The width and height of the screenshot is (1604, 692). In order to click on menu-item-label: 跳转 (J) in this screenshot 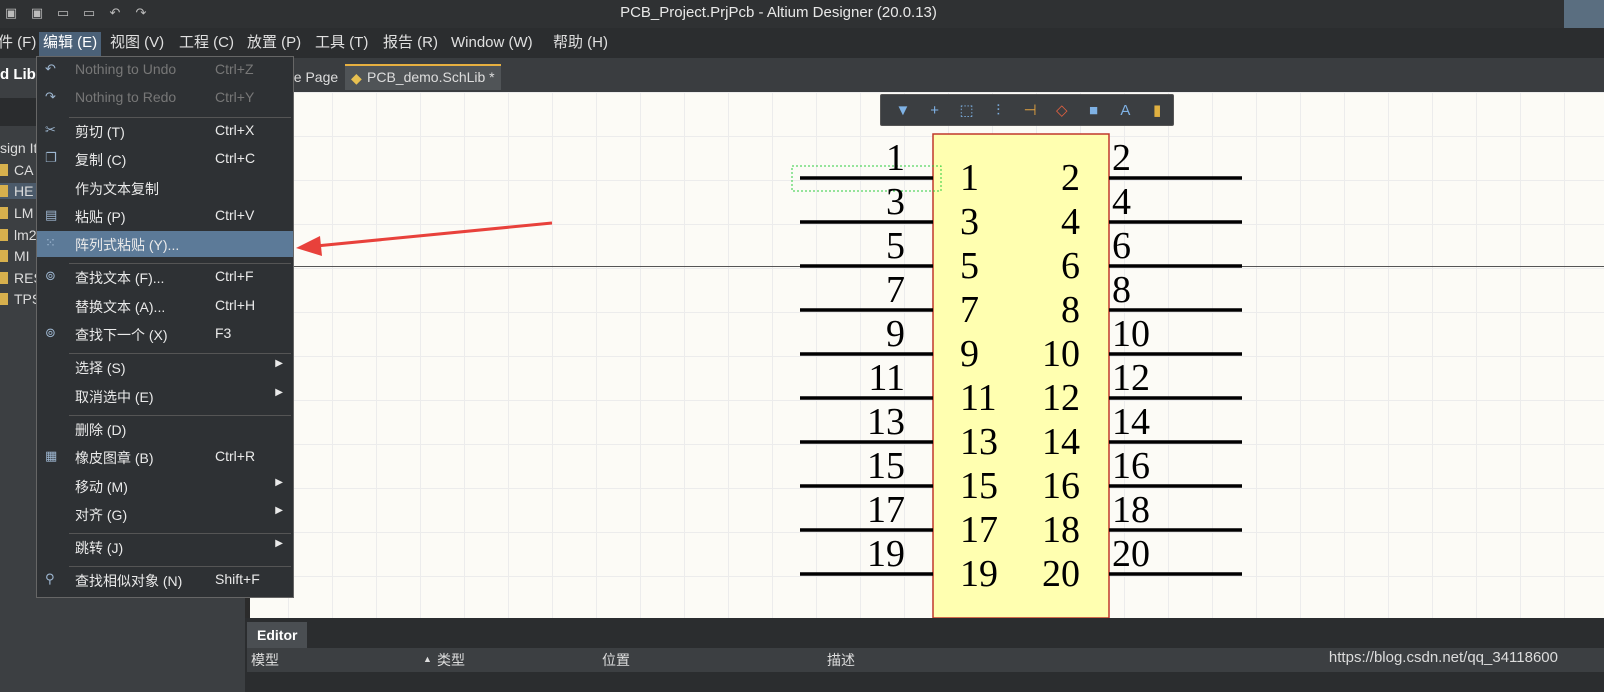, I will do `click(99, 548)`.